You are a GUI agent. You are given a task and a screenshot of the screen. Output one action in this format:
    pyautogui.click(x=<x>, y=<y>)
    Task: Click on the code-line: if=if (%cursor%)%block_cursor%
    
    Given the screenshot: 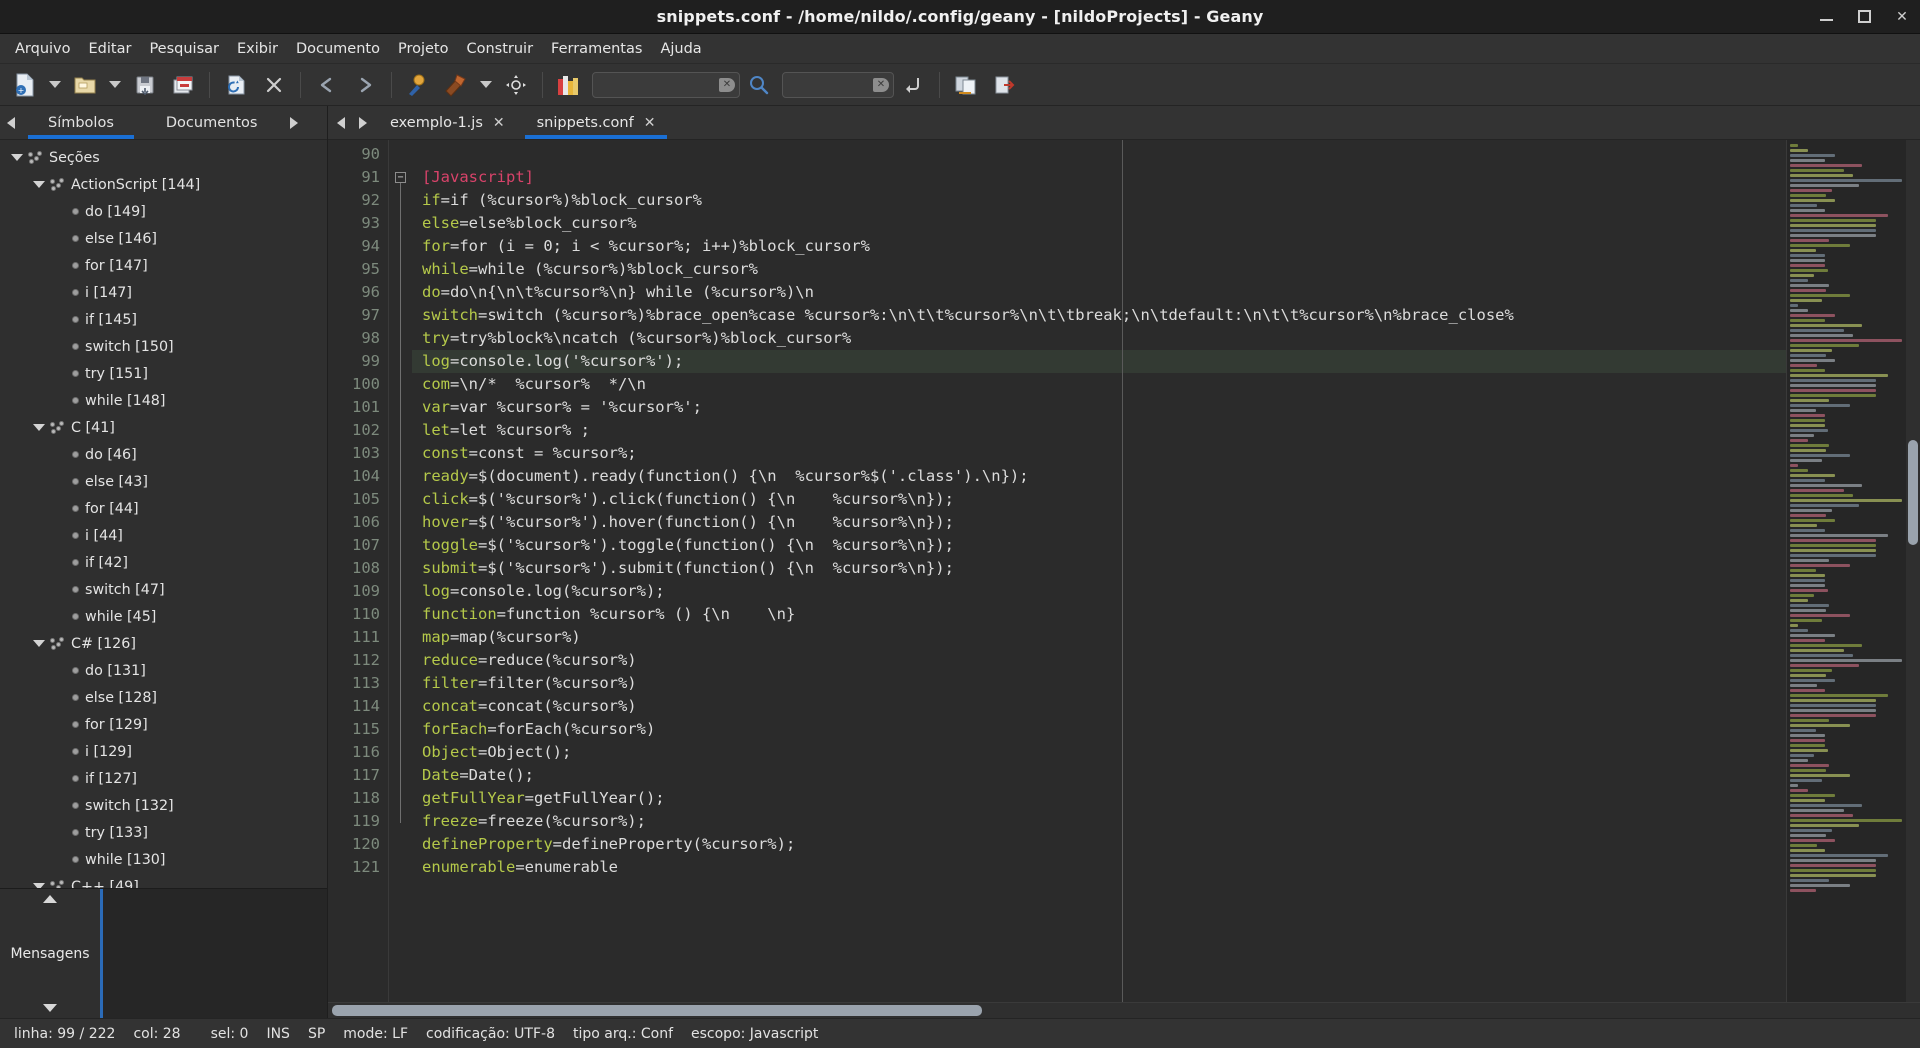 What is the action you would take?
    pyautogui.click(x=1099, y=200)
    